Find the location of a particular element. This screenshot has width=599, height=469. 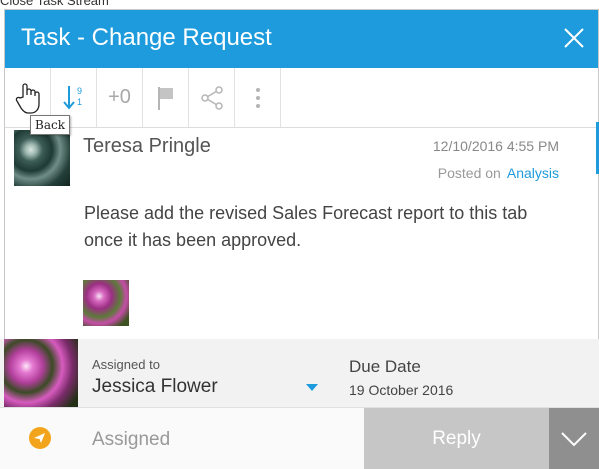

posted-on: Posted on Analysis is located at coordinates (498, 173).